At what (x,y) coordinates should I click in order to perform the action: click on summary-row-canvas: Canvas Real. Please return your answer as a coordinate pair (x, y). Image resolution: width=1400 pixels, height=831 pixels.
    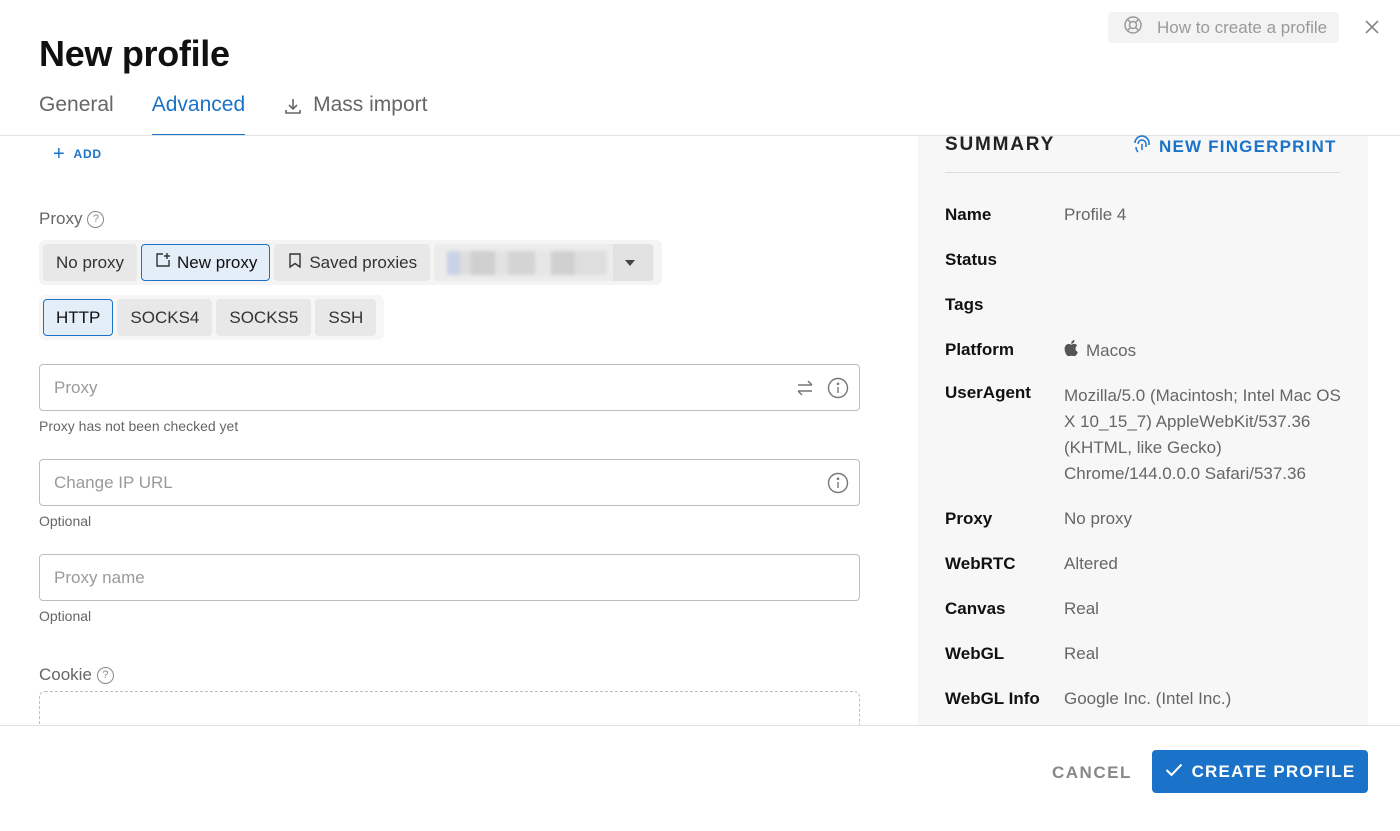
    Looking at the image, I should click on (1022, 608).